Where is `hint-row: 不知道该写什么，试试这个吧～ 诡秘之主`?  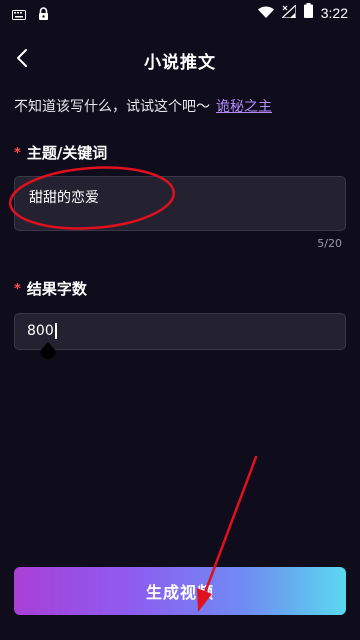 hint-row: 不知道该写什么，试试这个吧～ 诡秘之主 is located at coordinates (143, 106).